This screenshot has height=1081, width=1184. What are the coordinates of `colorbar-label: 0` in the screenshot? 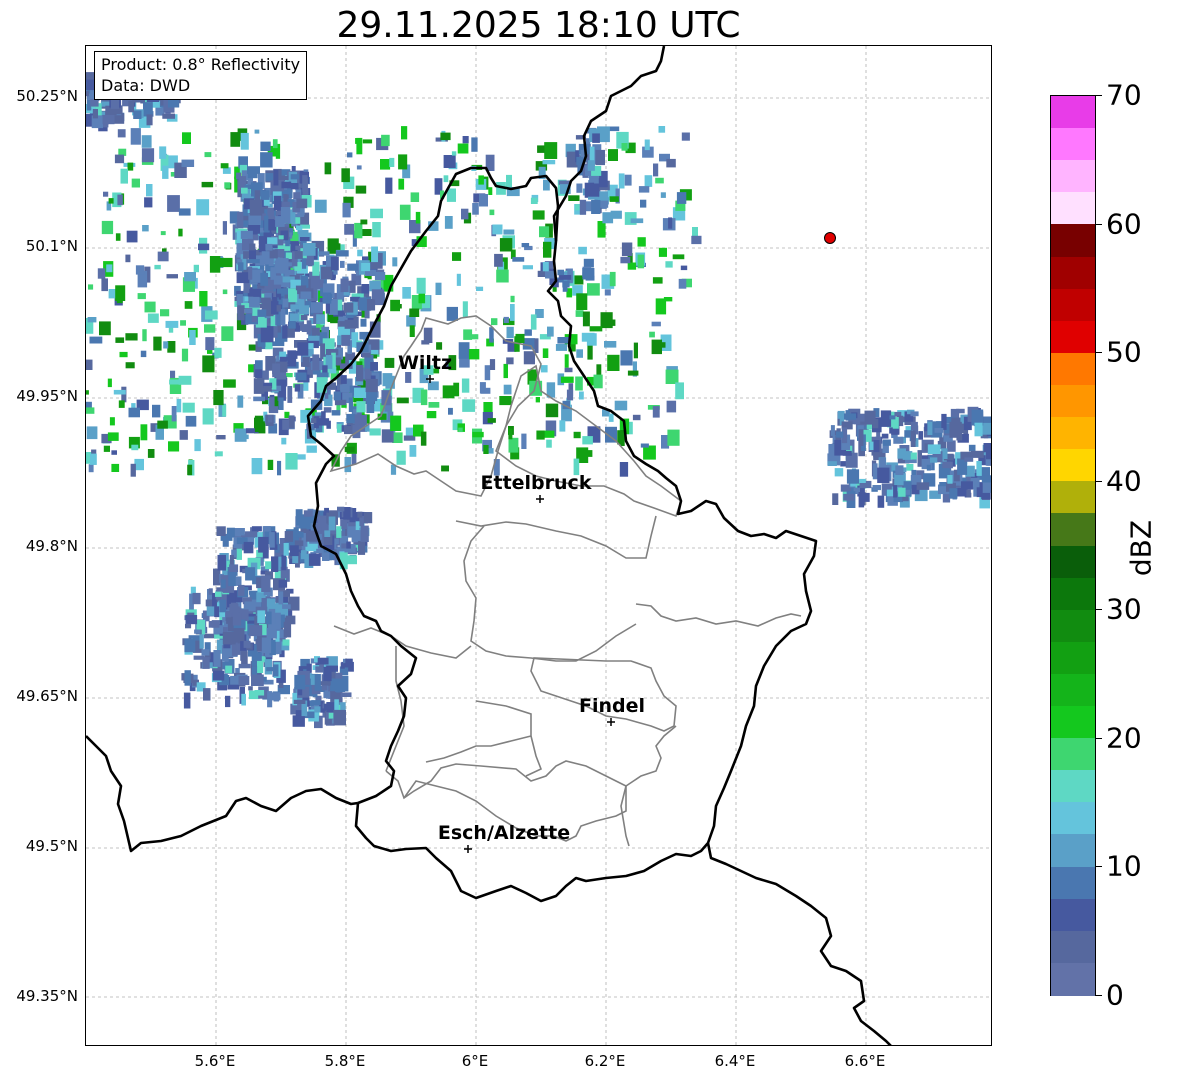 It's located at (1115, 995).